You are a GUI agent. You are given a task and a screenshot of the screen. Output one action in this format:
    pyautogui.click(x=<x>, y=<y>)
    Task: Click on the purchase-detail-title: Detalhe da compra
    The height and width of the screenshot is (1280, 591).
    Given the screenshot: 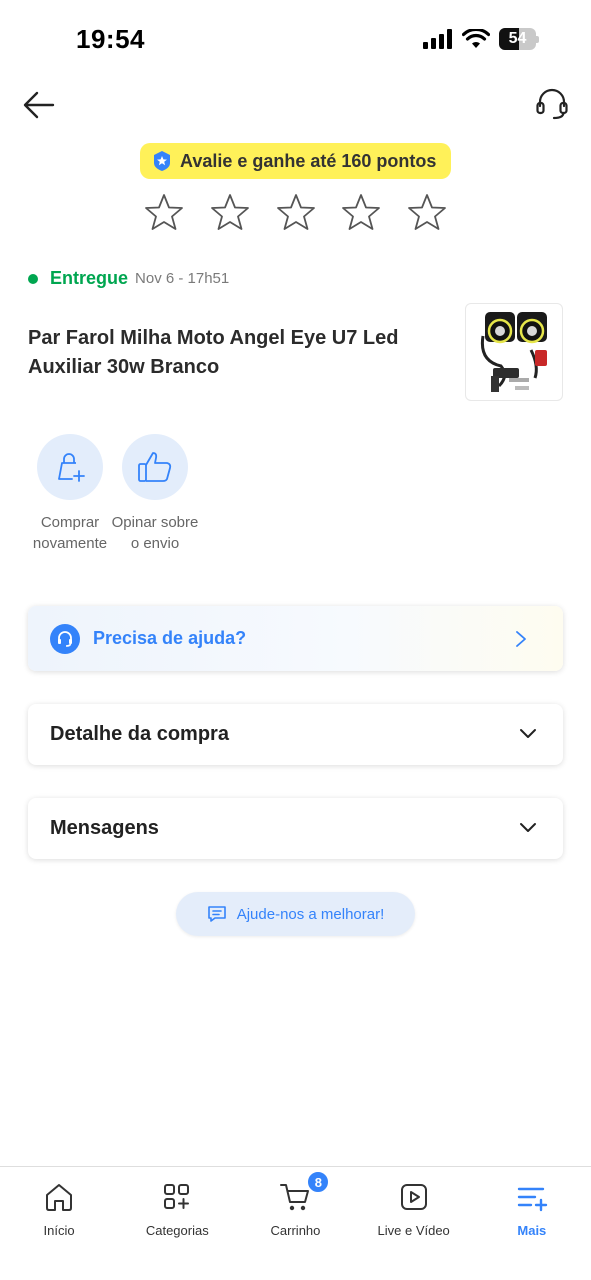 What is the action you would take?
    pyautogui.click(x=139, y=734)
    